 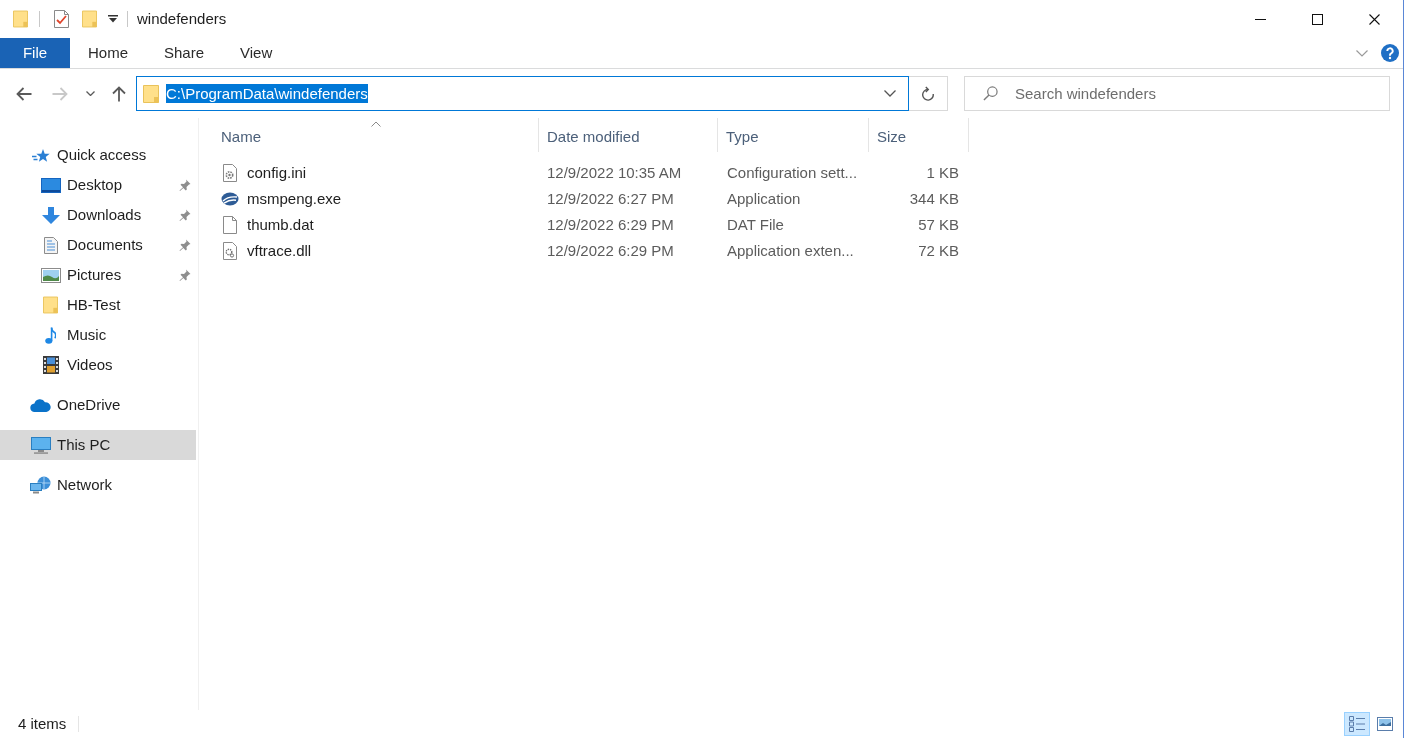 What do you see at coordinates (919, 135) in the screenshot?
I see `column-header: Size` at bounding box center [919, 135].